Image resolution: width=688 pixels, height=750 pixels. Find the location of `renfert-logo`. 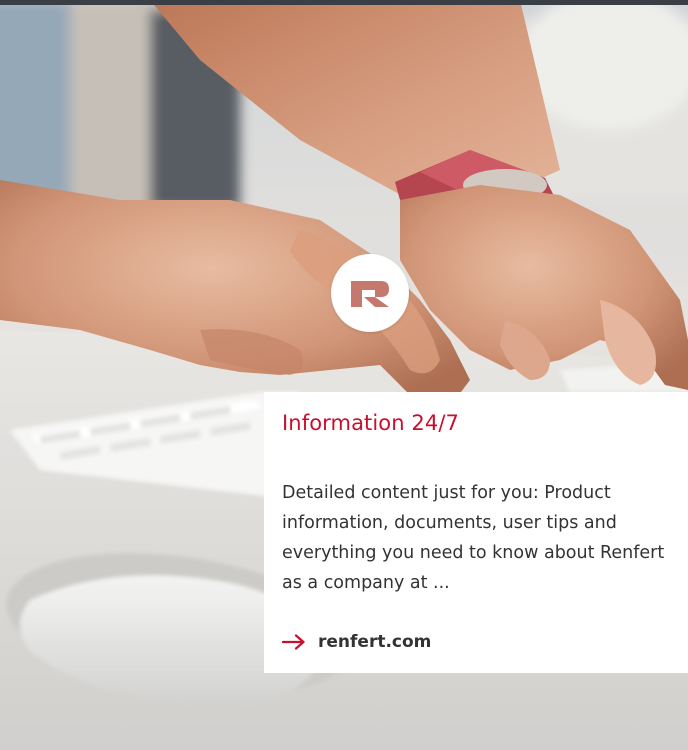

renfert-logo is located at coordinates (370, 293).